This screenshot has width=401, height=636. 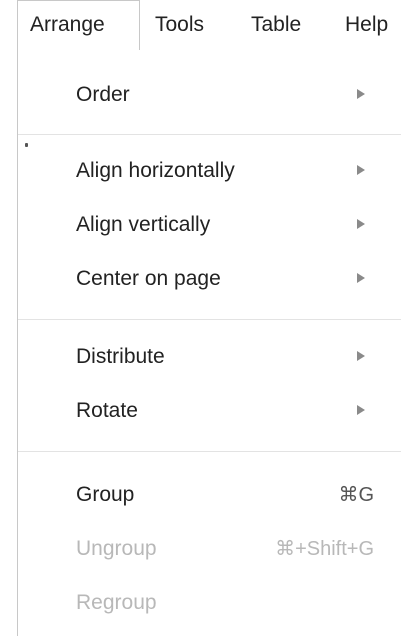 I want to click on menu-item-label: Order, so click(x=103, y=94).